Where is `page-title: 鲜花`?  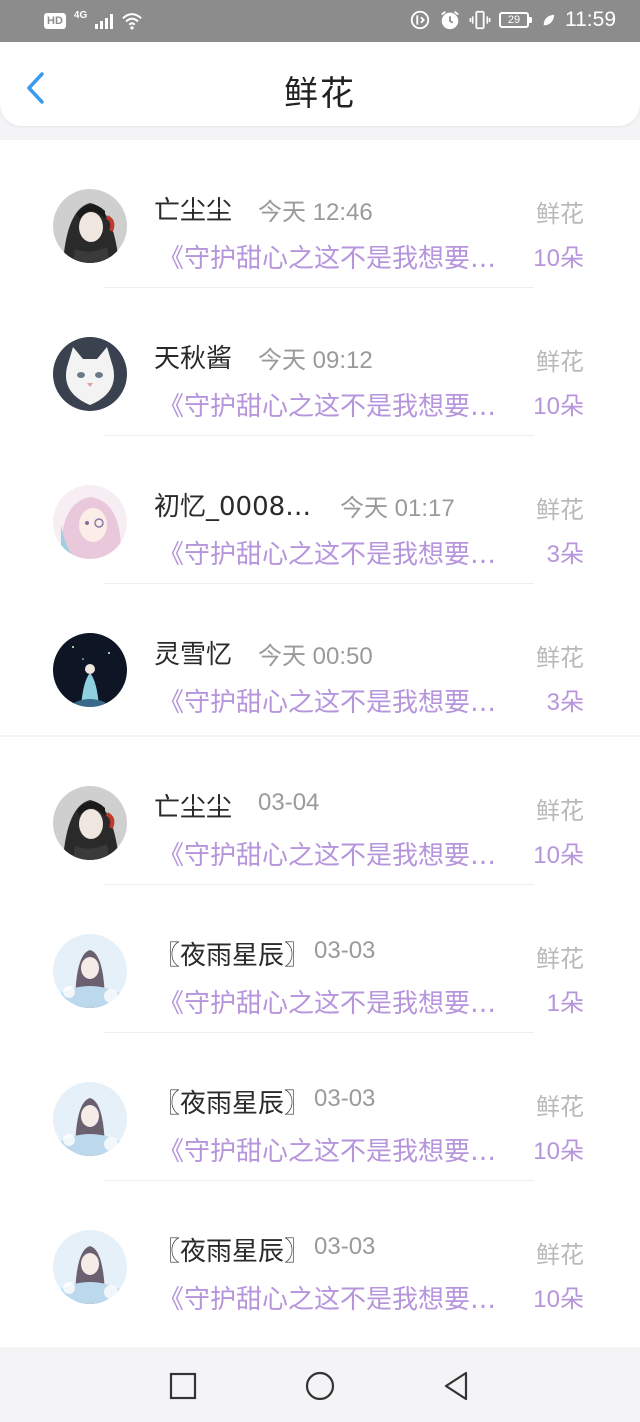 page-title: 鲜花 is located at coordinates (320, 94).